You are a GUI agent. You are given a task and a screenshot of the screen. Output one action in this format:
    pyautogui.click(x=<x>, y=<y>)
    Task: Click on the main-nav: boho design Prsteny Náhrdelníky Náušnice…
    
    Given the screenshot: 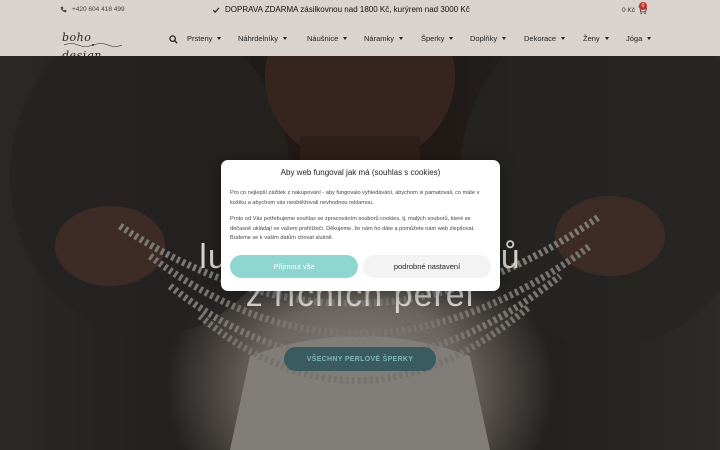 What is the action you would take?
    pyautogui.click(x=360, y=42)
    